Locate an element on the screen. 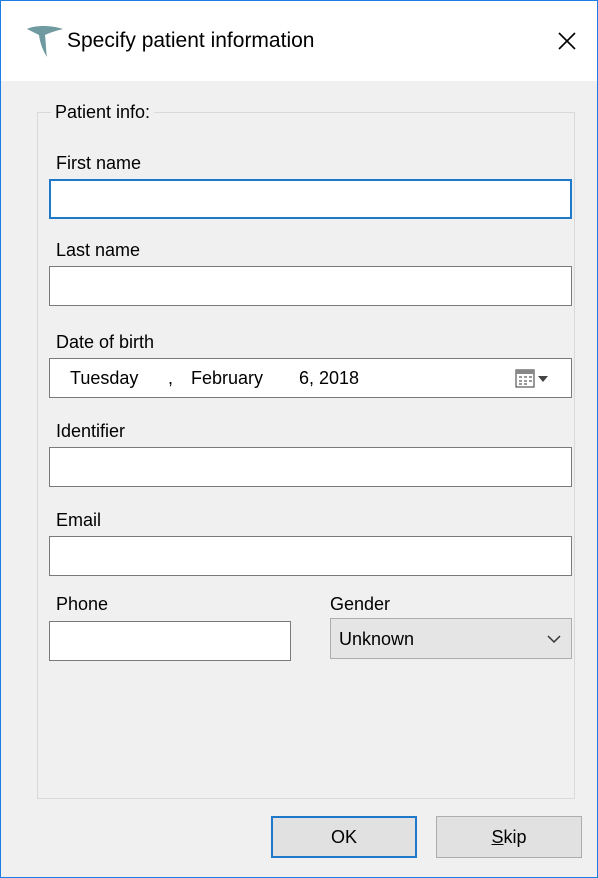 Image resolution: width=598 pixels, height=878 pixels. ok-button: OK is located at coordinates (344, 837).